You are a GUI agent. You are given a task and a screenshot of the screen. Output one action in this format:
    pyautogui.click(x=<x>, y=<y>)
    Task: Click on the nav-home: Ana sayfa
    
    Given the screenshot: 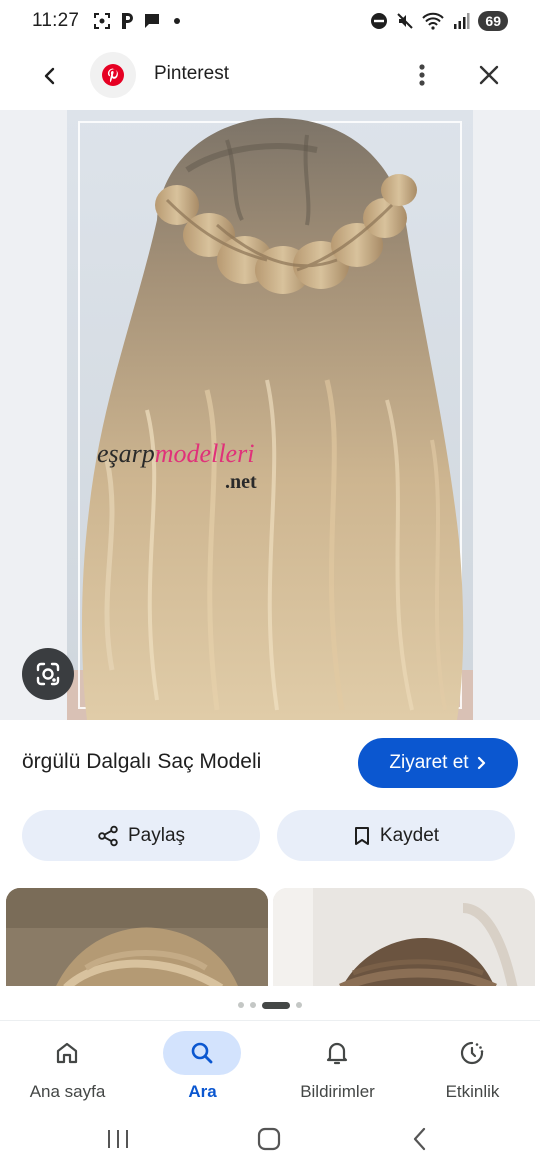 What is the action you would take?
    pyautogui.click(x=67, y=1067)
    